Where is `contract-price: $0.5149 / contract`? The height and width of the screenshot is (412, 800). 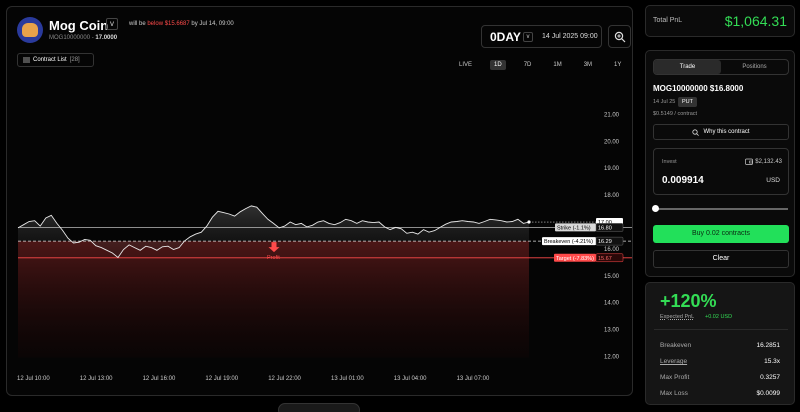 contract-price: $0.5149 / contract is located at coordinates (675, 114).